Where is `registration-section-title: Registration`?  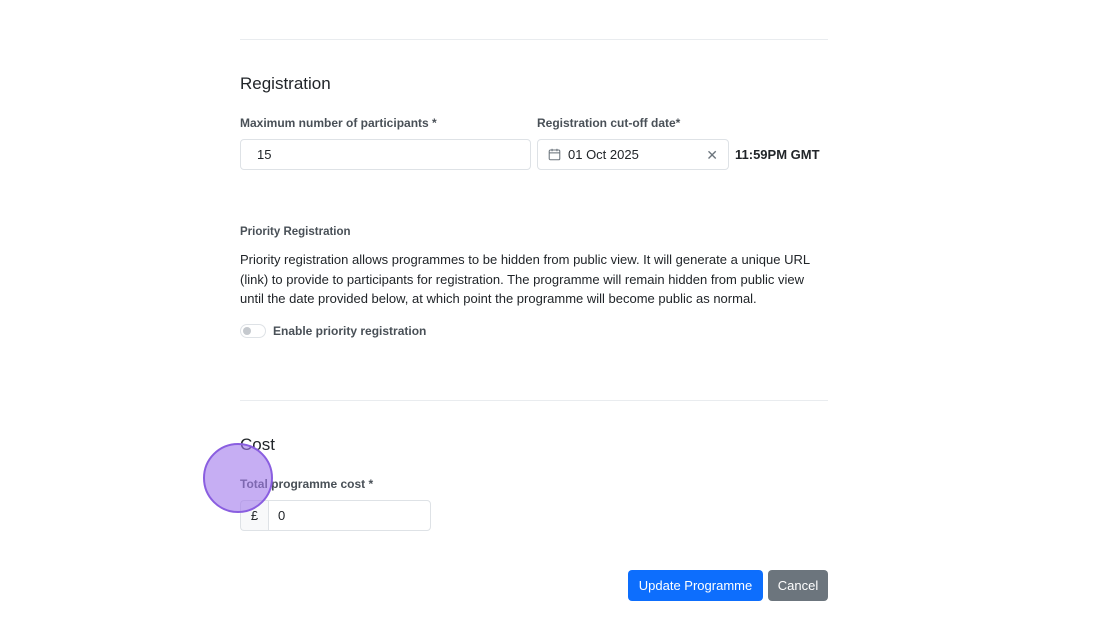 registration-section-title: Registration is located at coordinates (285, 83).